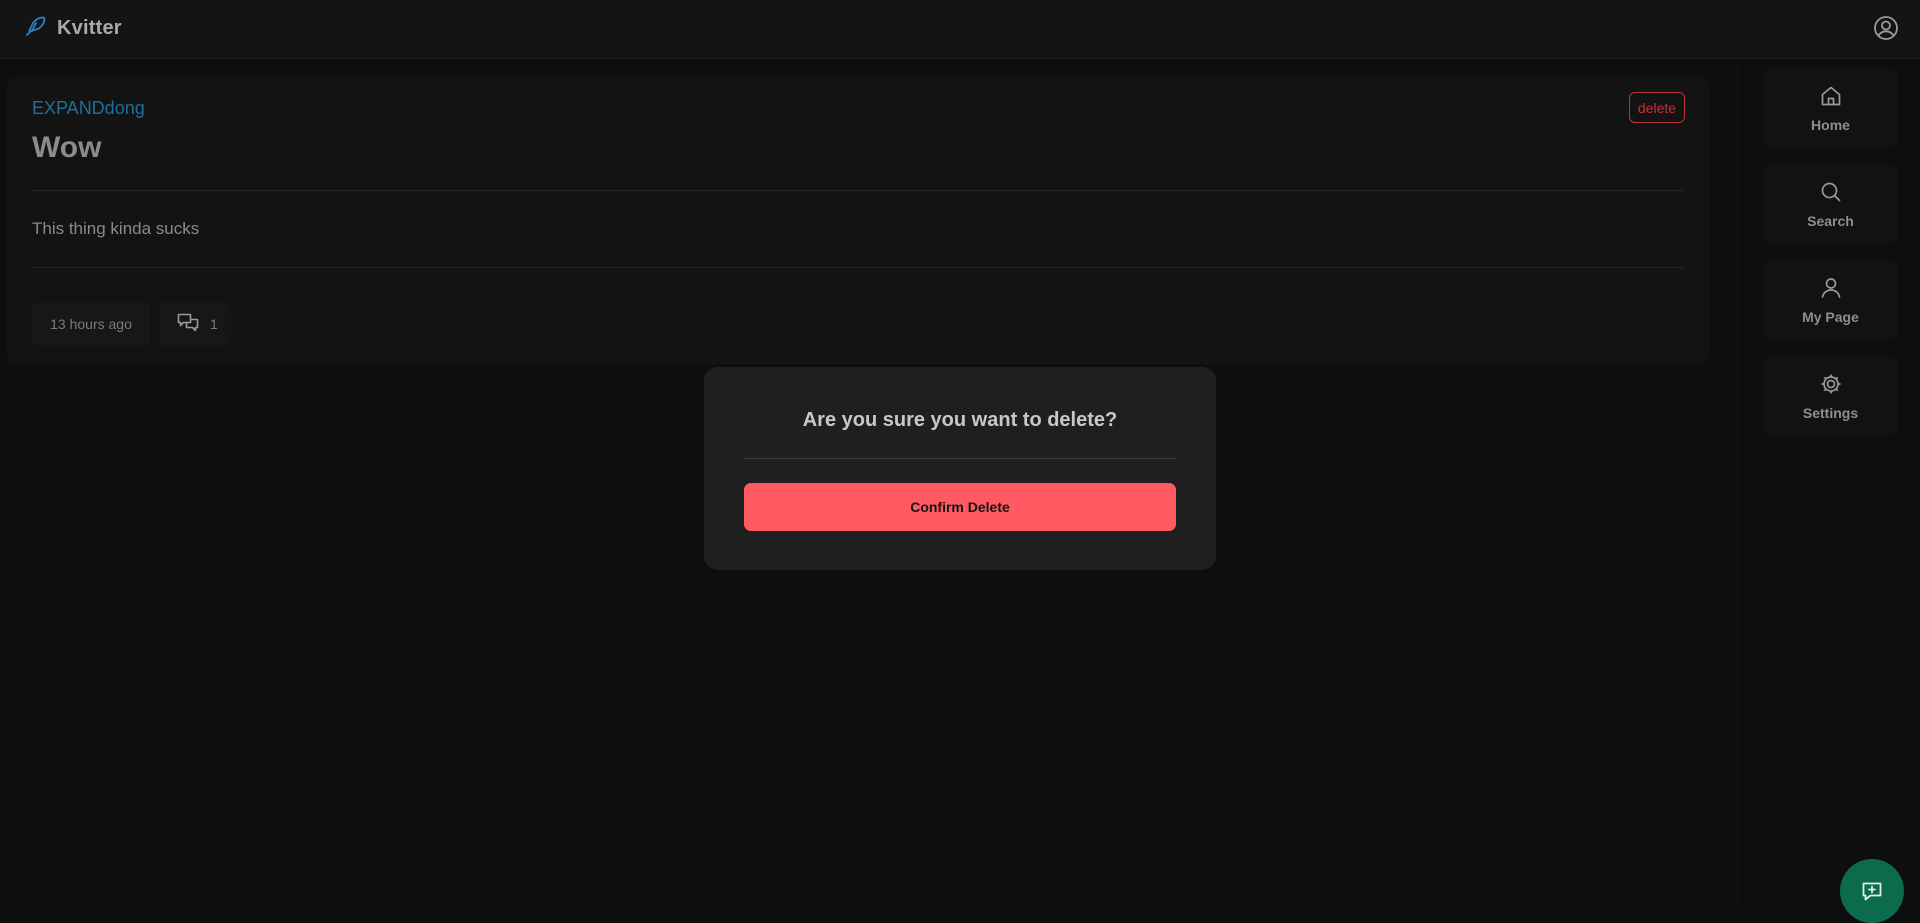  Describe the element at coordinates (36, 28) in the screenshot. I see `feather-icon` at that location.